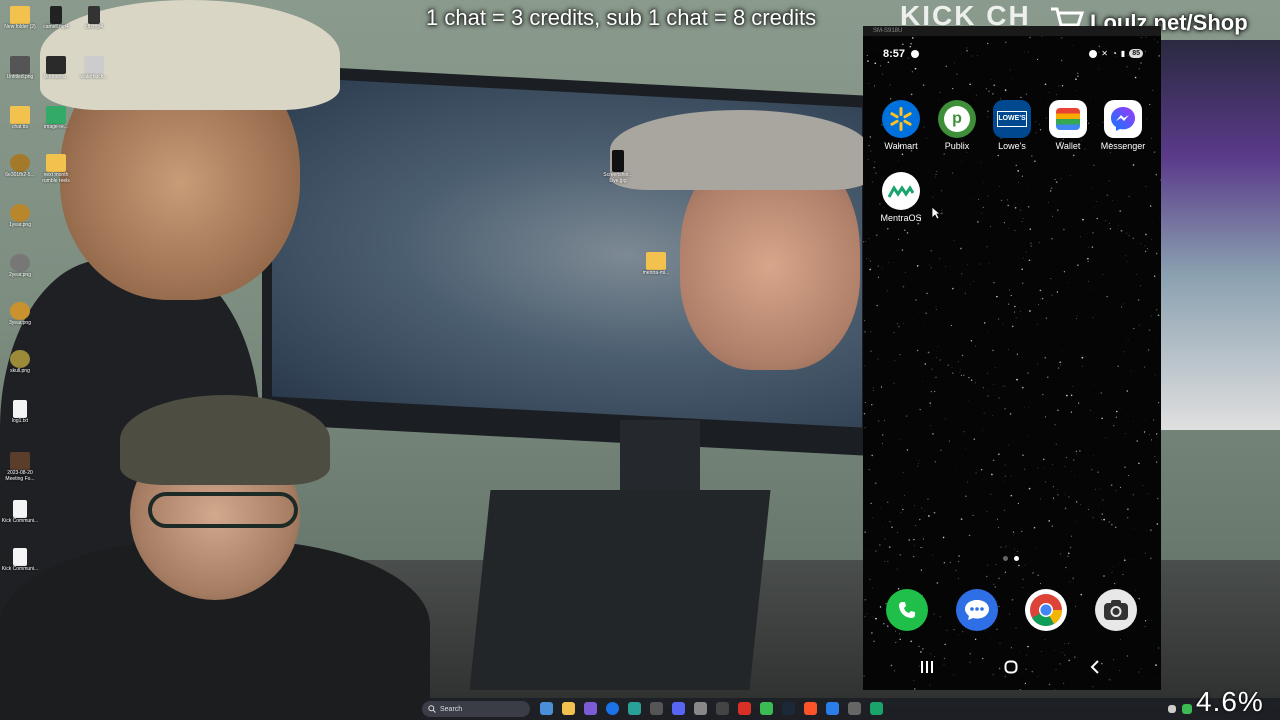 Image resolution: width=1280 pixels, height=720 pixels. I want to click on status-time: 8:57, so click(894, 54).